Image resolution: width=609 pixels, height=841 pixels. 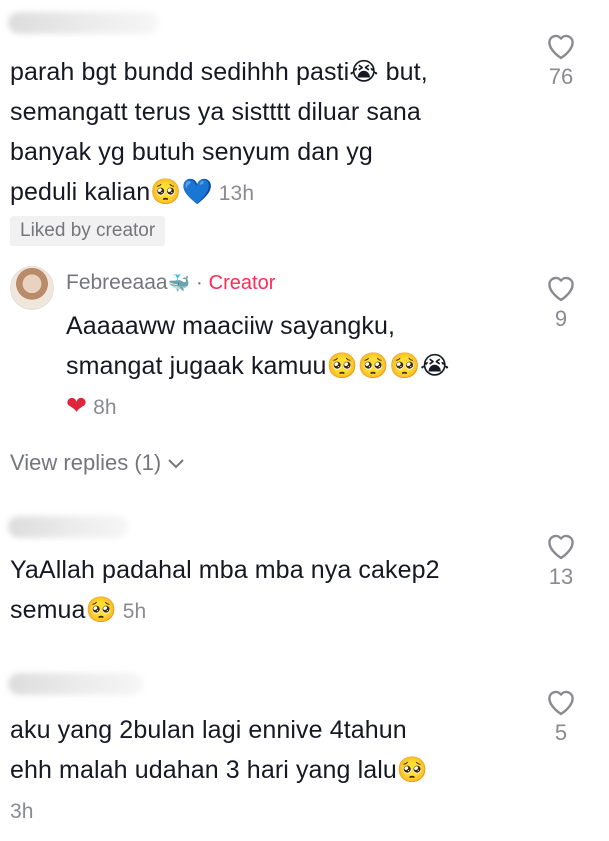 I want to click on reply-header: Febreeaaa🐳 · Creator, so click(x=170, y=283).